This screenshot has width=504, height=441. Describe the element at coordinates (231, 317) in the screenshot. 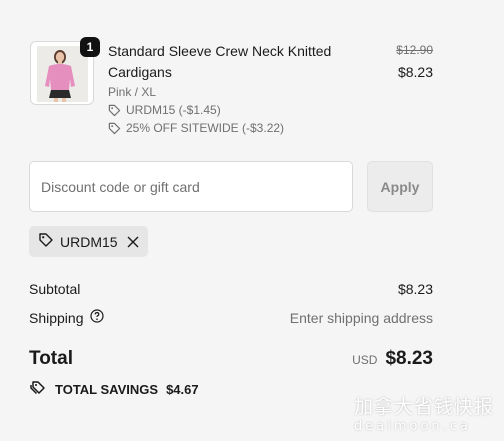

I see `shipping-row: Shipping Enter shipping address` at that location.